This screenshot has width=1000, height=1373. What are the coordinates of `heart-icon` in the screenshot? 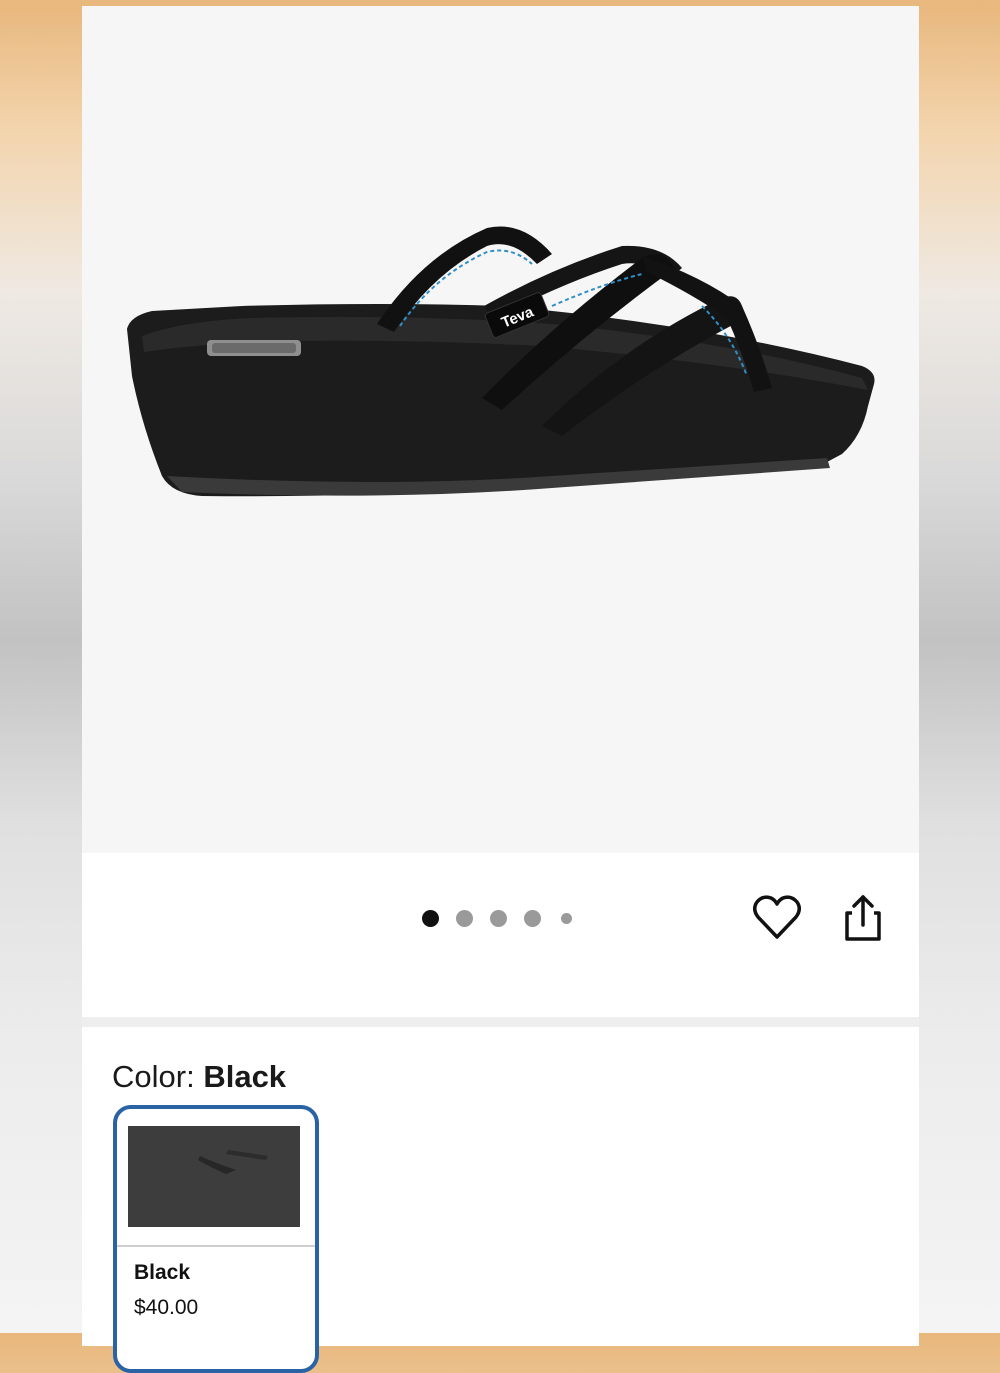 It's located at (777, 917).